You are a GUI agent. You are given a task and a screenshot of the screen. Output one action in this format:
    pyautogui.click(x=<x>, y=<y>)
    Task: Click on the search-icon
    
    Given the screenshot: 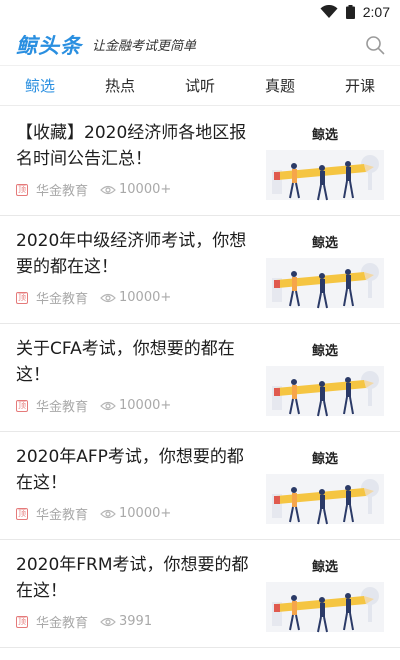 What is the action you would take?
    pyautogui.click(x=375, y=45)
    